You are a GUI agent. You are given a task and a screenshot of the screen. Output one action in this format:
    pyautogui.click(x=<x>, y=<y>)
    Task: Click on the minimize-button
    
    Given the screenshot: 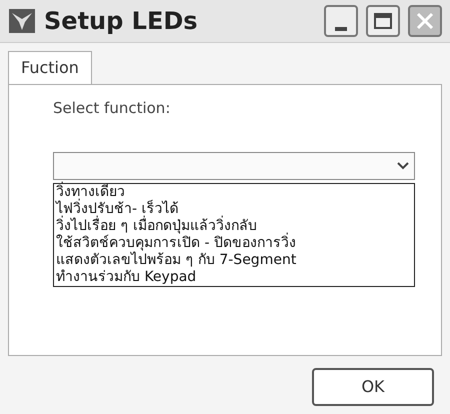 What is the action you would take?
    pyautogui.click(x=341, y=21)
    